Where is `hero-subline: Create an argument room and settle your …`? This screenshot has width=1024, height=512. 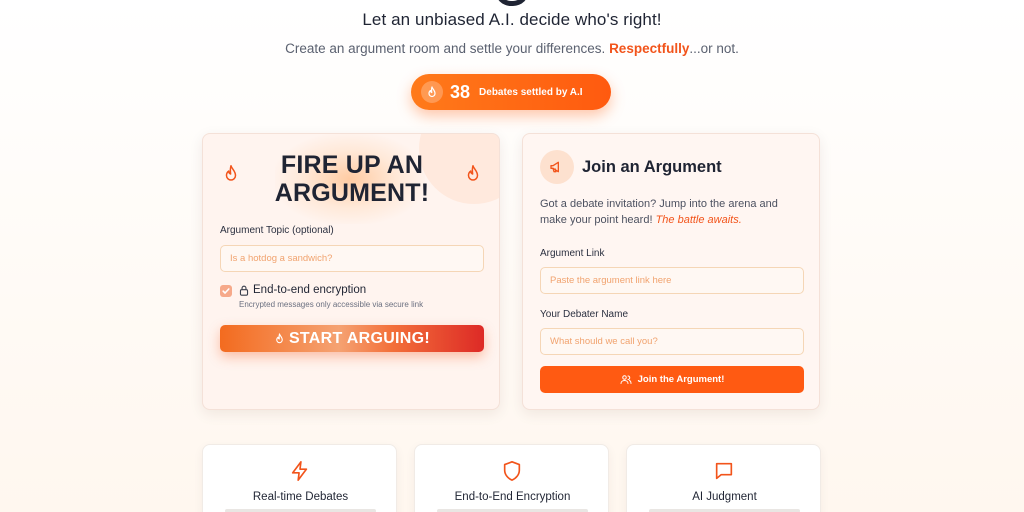
hero-subline: Create an argument room and settle your … is located at coordinates (512, 48).